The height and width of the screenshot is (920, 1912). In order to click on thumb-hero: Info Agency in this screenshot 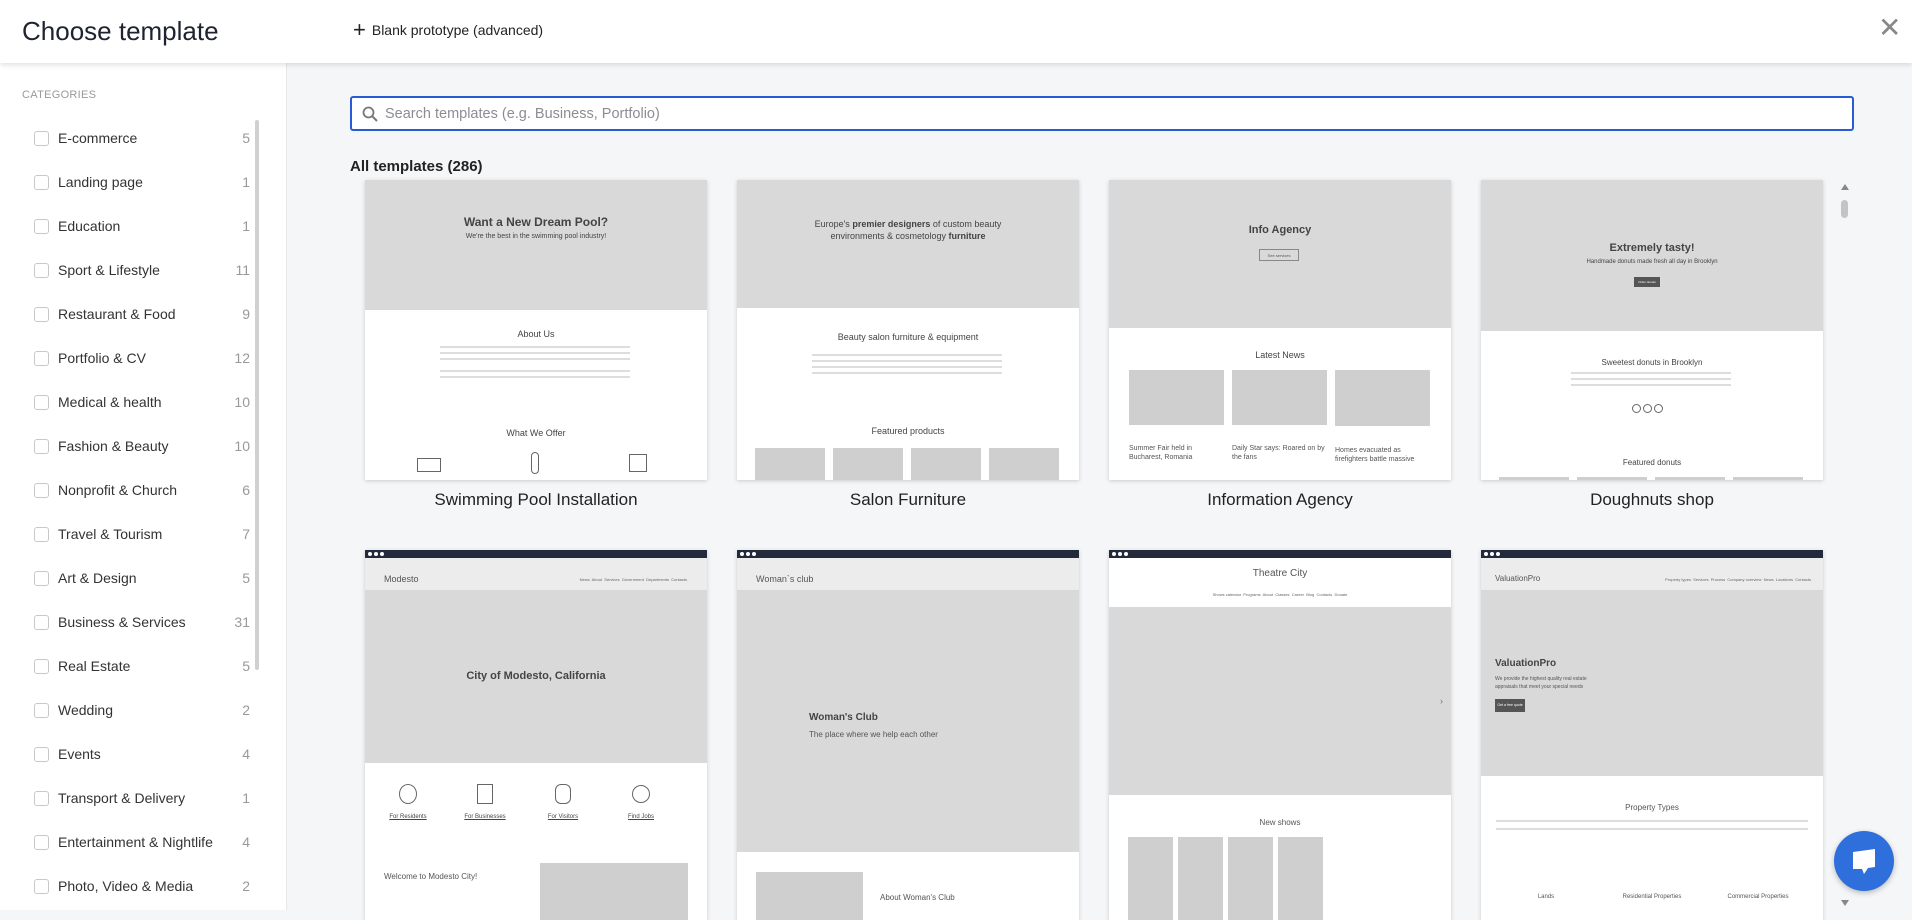, I will do `click(1280, 230)`.